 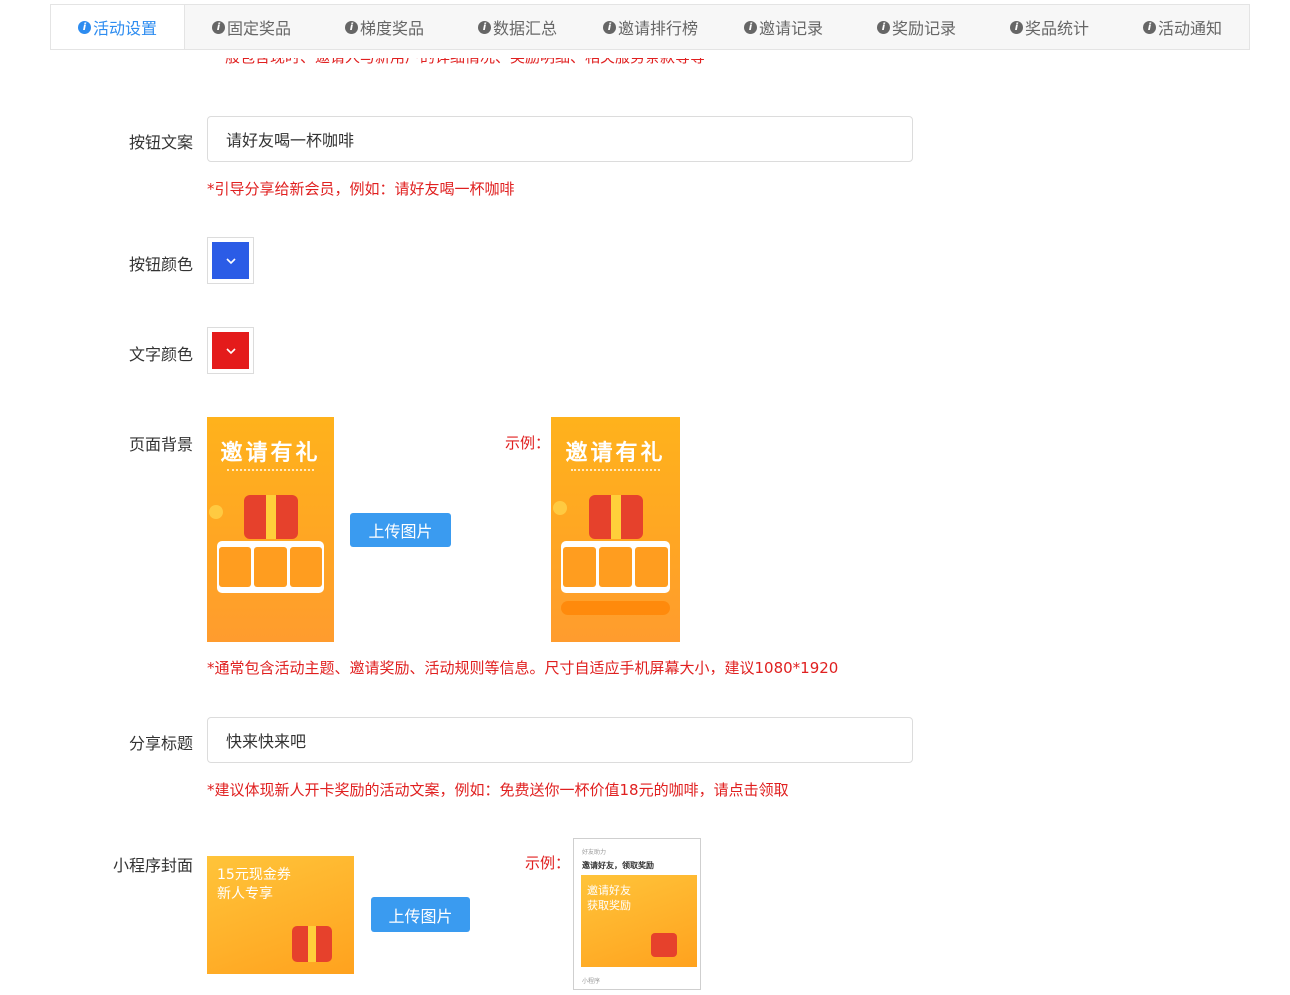 What do you see at coordinates (615, 608) in the screenshot?
I see `cta-bar` at bounding box center [615, 608].